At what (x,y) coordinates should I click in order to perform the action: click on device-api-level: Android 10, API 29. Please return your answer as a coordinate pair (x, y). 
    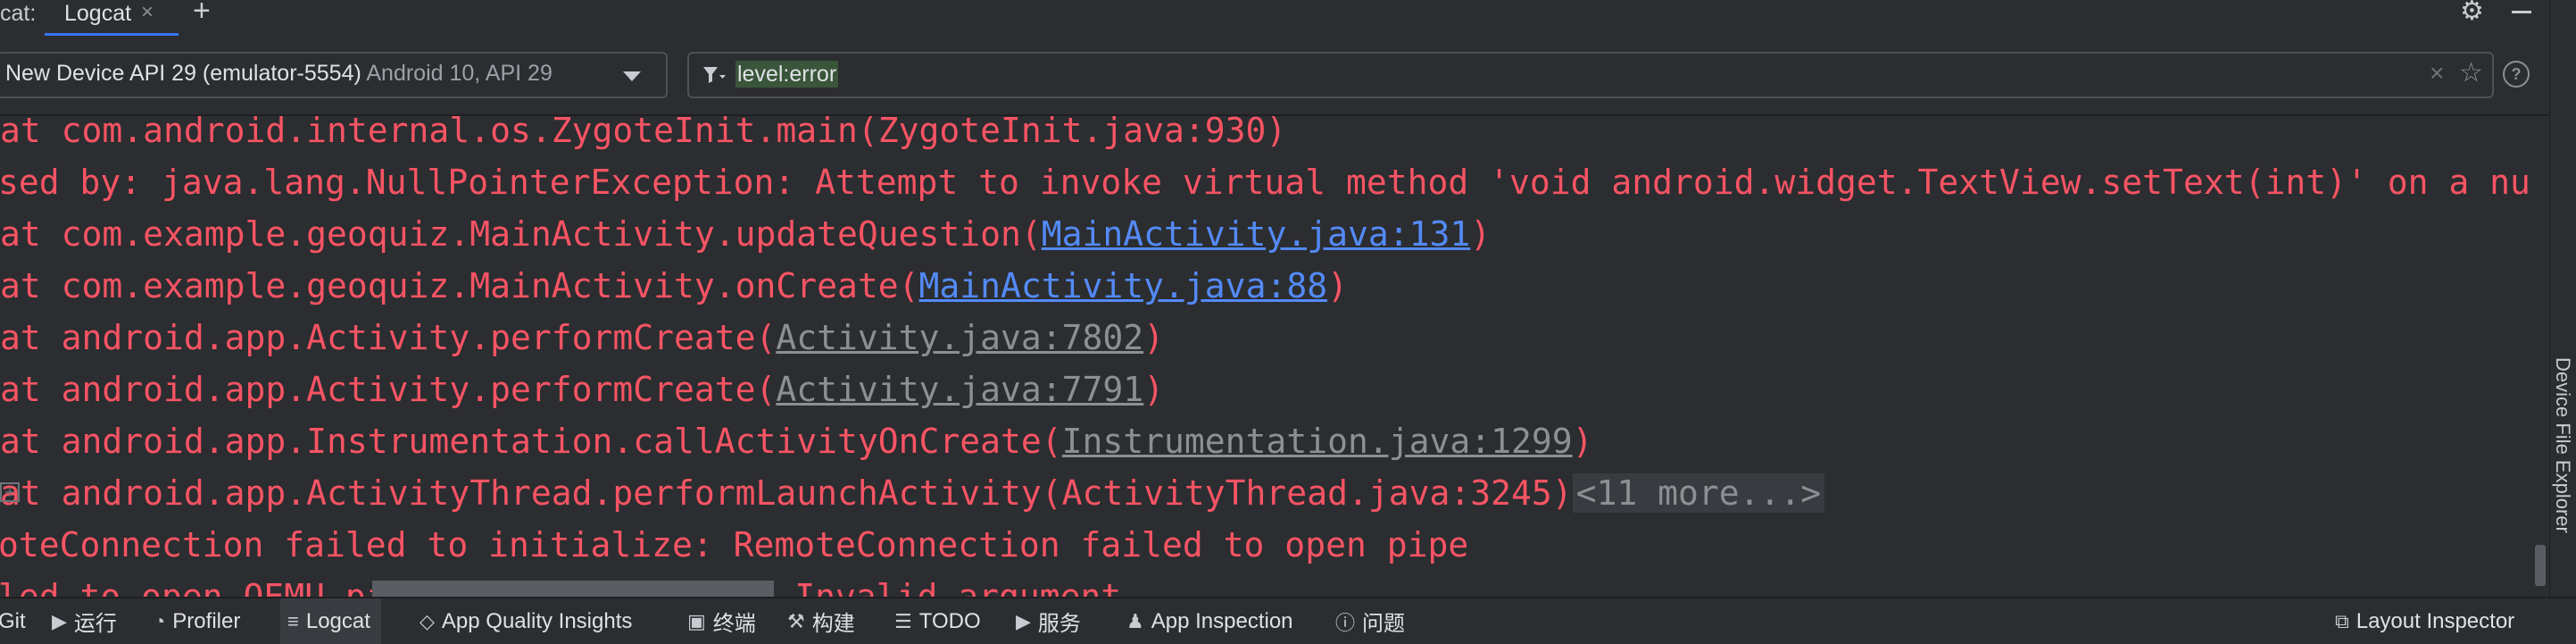
    Looking at the image, I should click on (459, 74).